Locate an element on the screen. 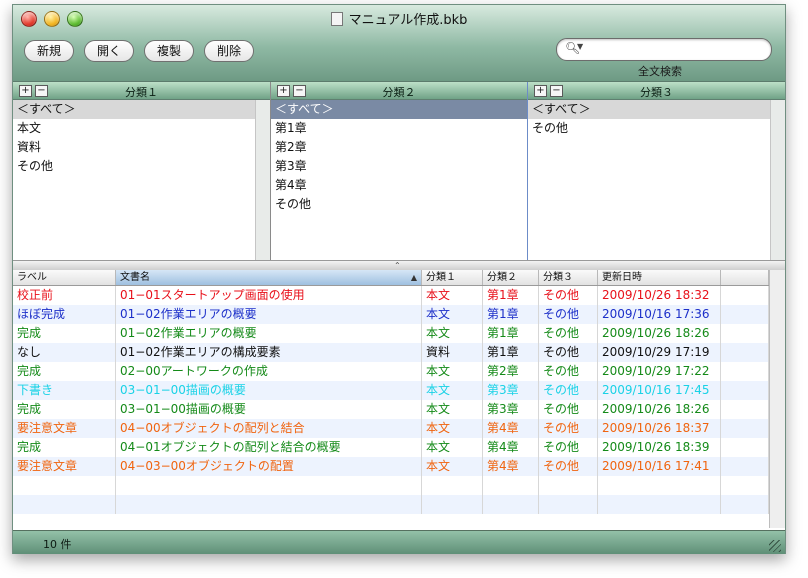  pane-header: + − 分類２ is located at coordinates (399, 91).